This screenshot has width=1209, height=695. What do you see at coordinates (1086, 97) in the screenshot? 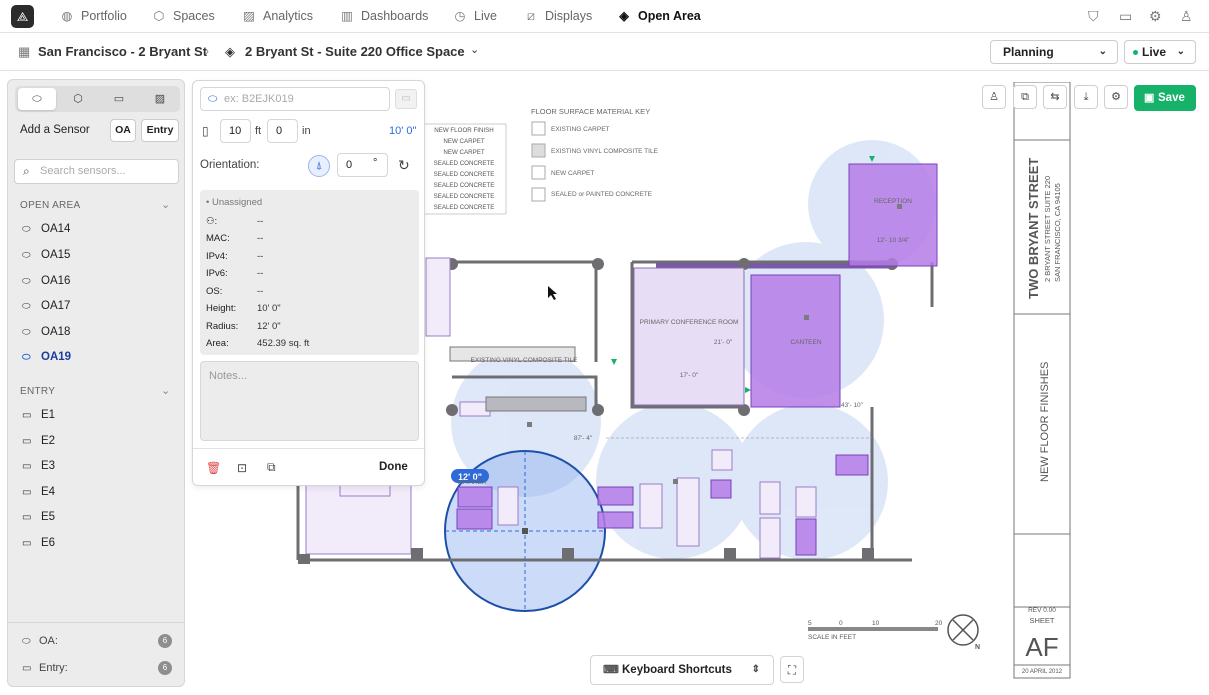
I see `download-button: ⤓` at bounding box center [1086, 97].